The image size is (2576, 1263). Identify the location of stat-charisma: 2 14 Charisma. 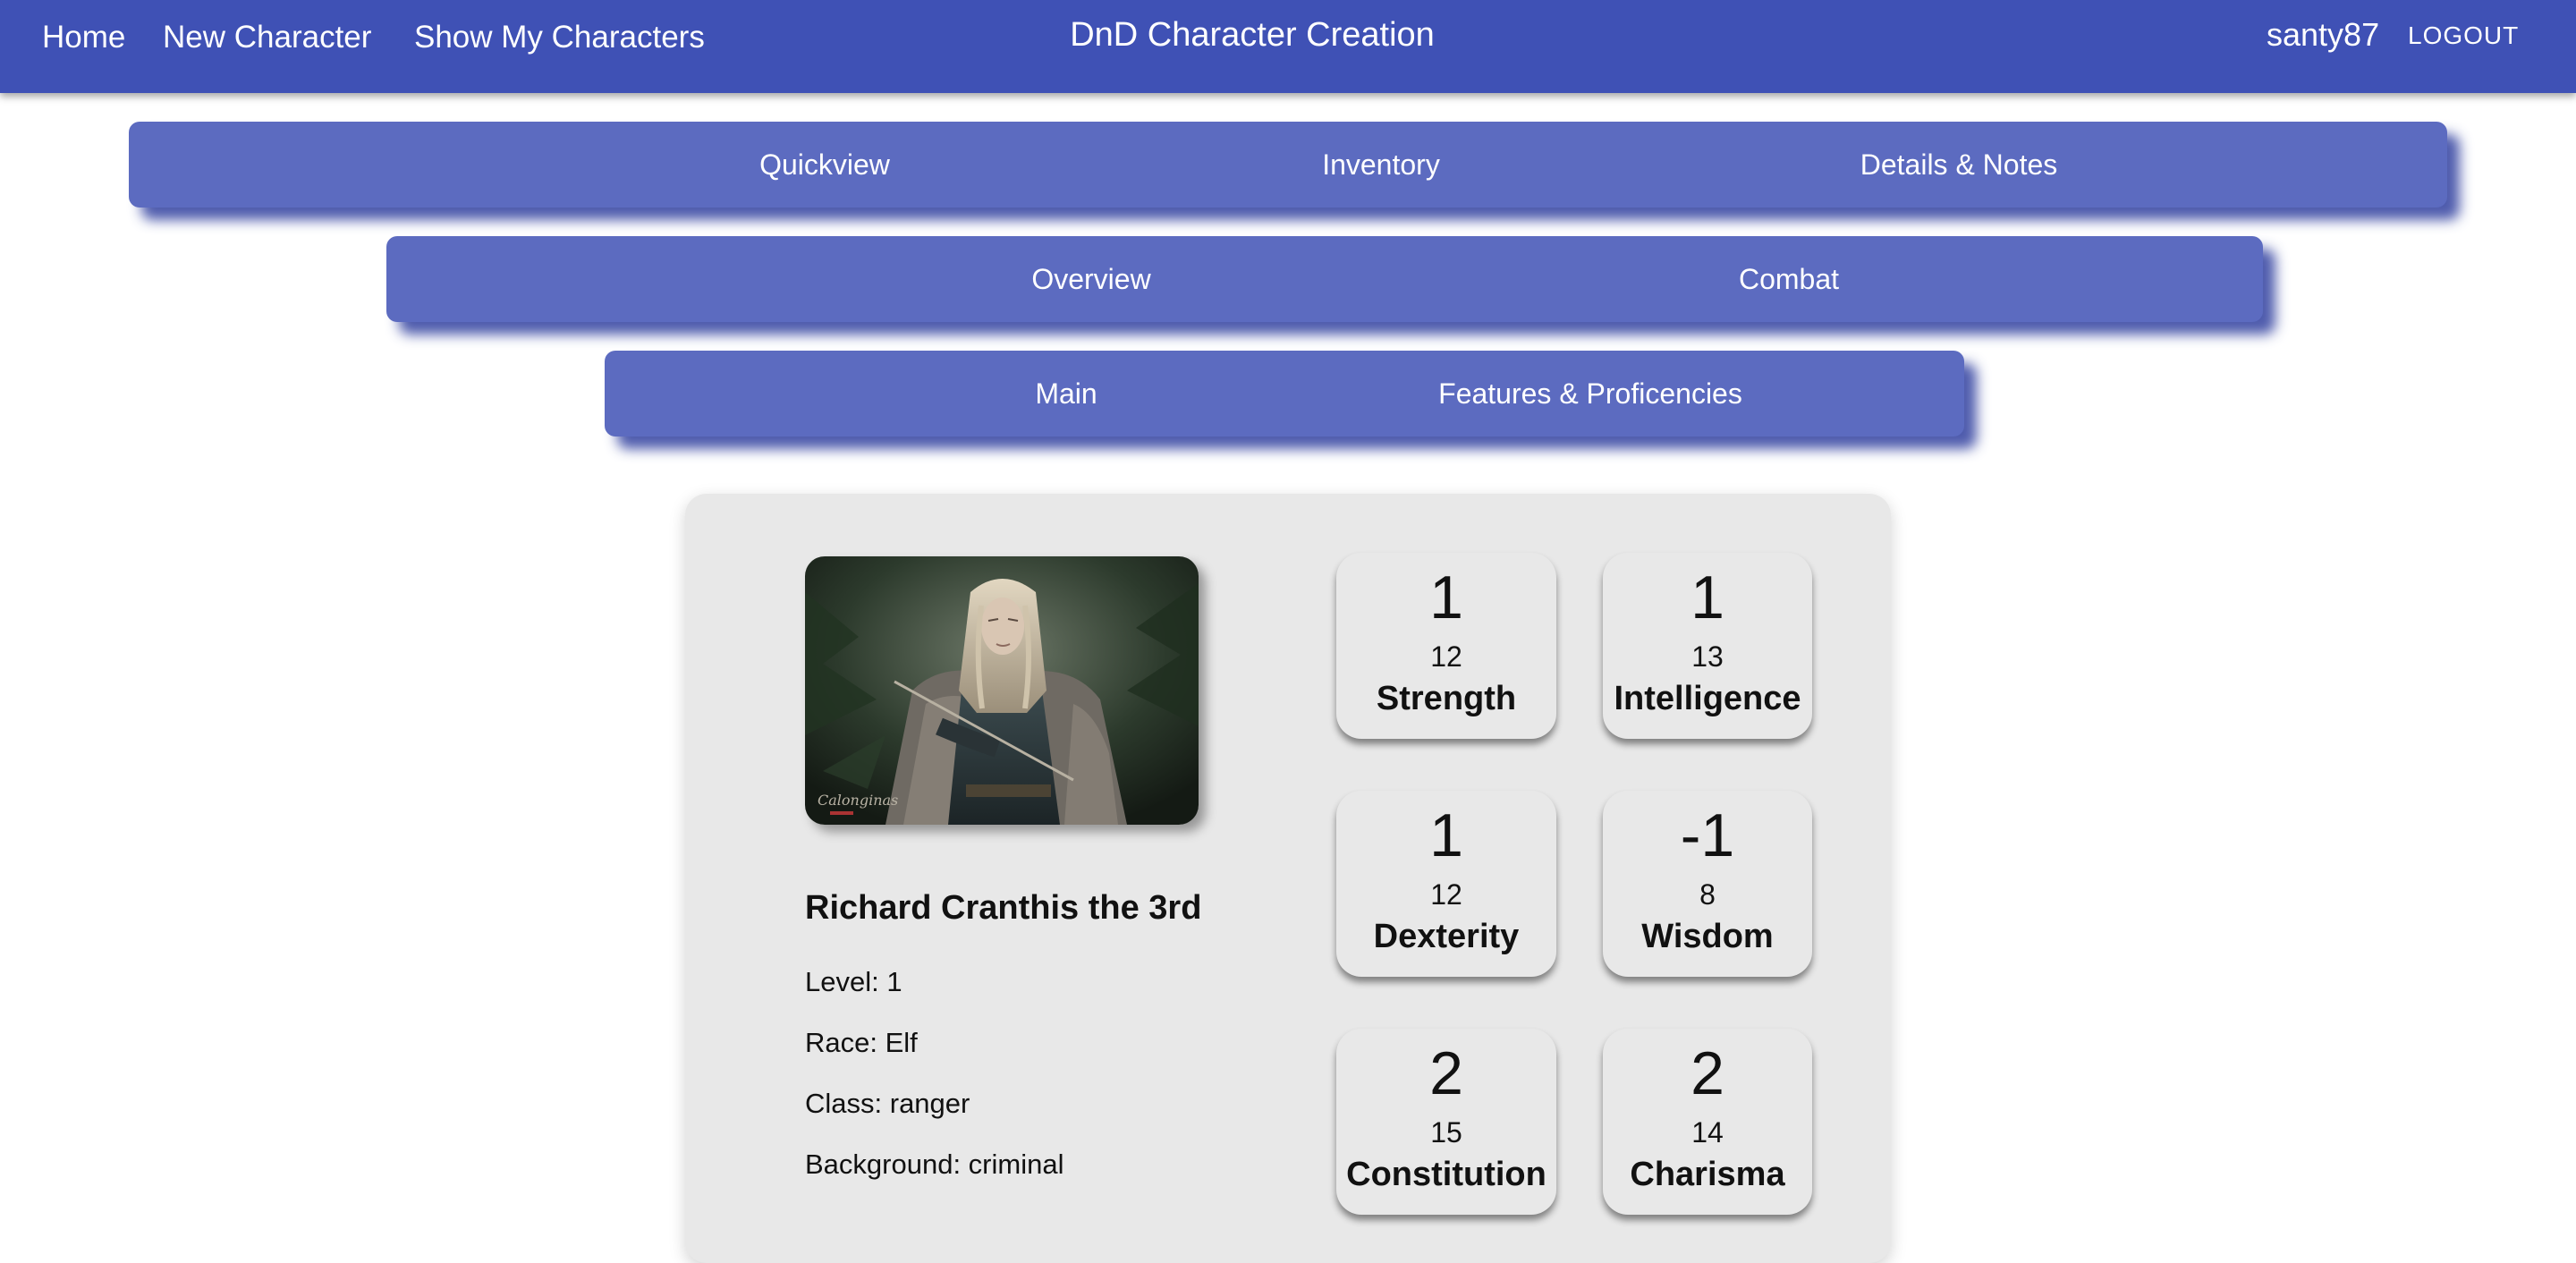
(1707, 1122).